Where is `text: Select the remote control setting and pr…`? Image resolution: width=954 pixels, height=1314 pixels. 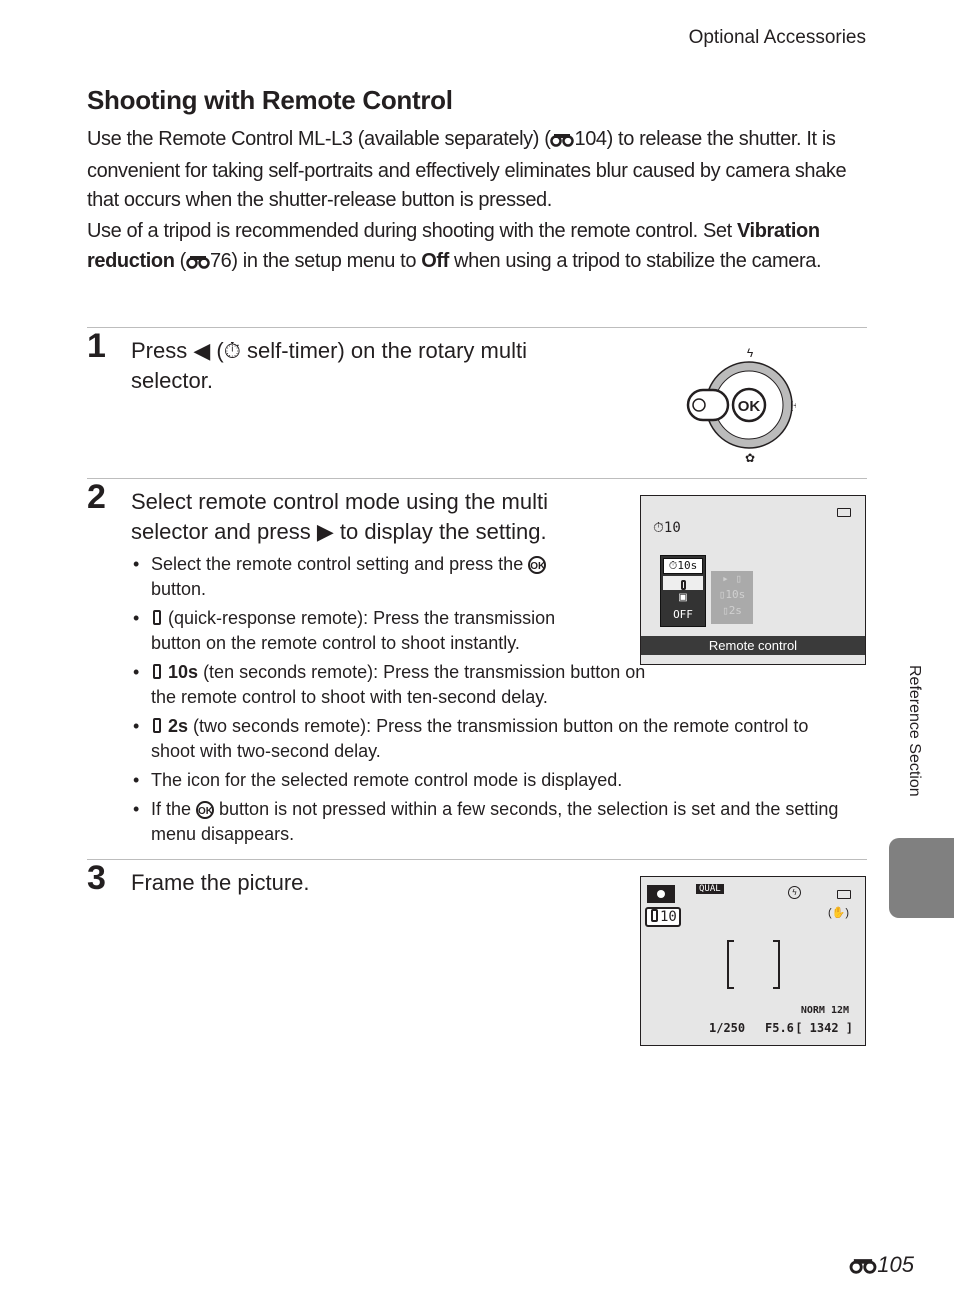 text: Select the remote control setting and pr… is located at coordinates (340, 564).